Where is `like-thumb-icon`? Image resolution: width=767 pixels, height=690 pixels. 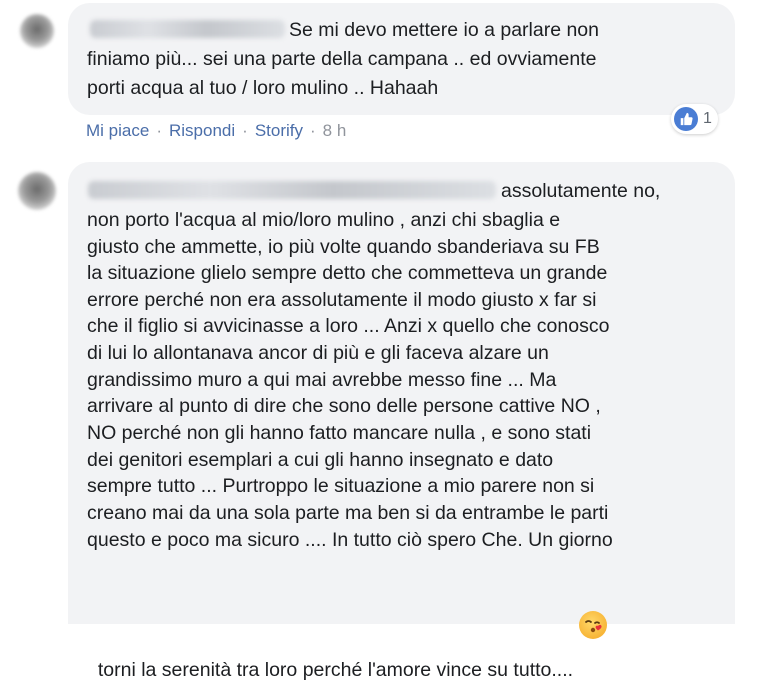 like-thumb-icon is located at coordinates (686, 119).